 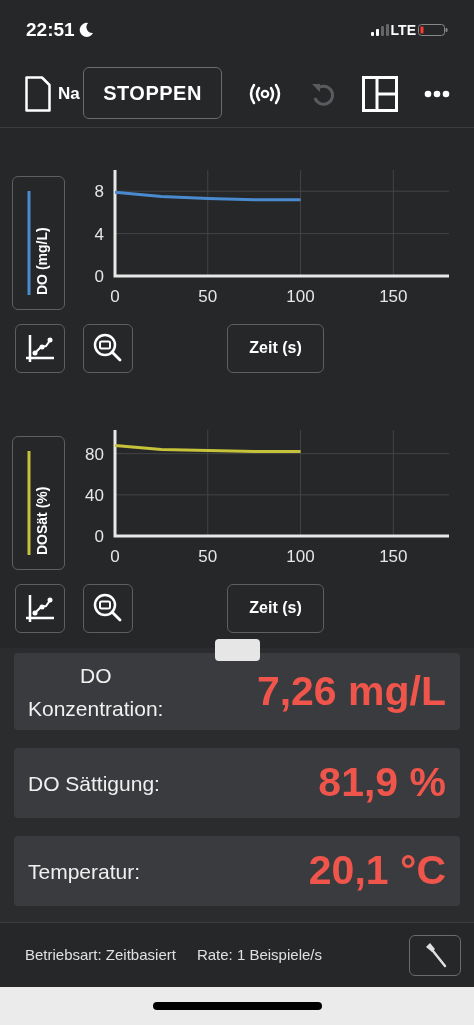 I want to click on document-icon, so click(x=38, y=93).